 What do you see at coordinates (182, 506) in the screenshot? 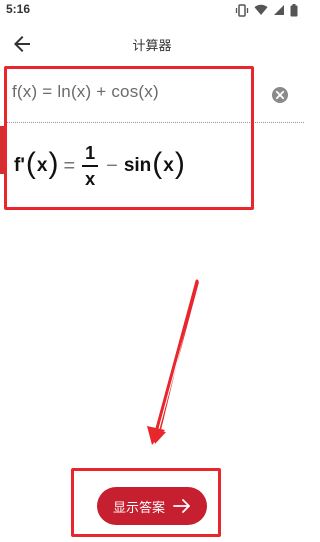
I see `arrow-right-icon` at bounding box center [182, 506].